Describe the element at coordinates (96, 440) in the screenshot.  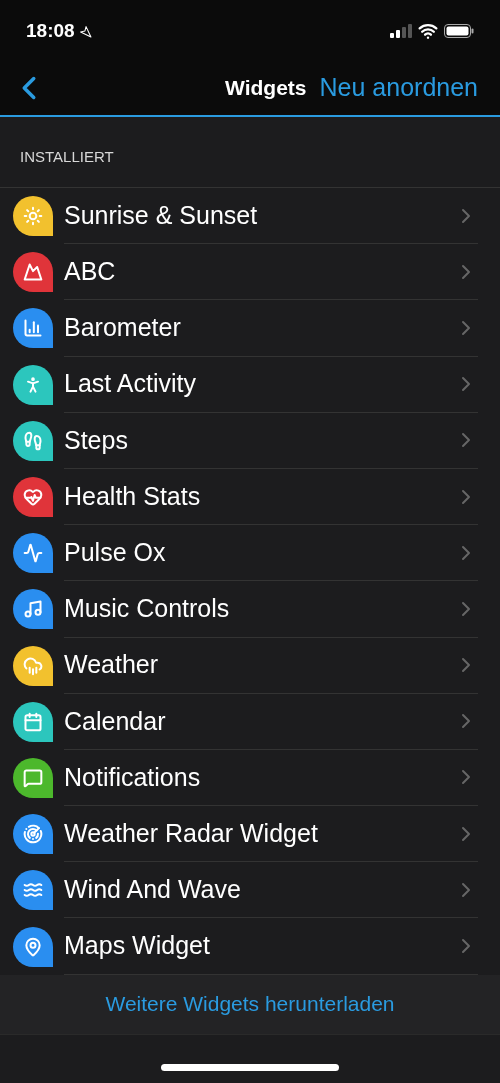
I see `widget-name: Steps` at that location.